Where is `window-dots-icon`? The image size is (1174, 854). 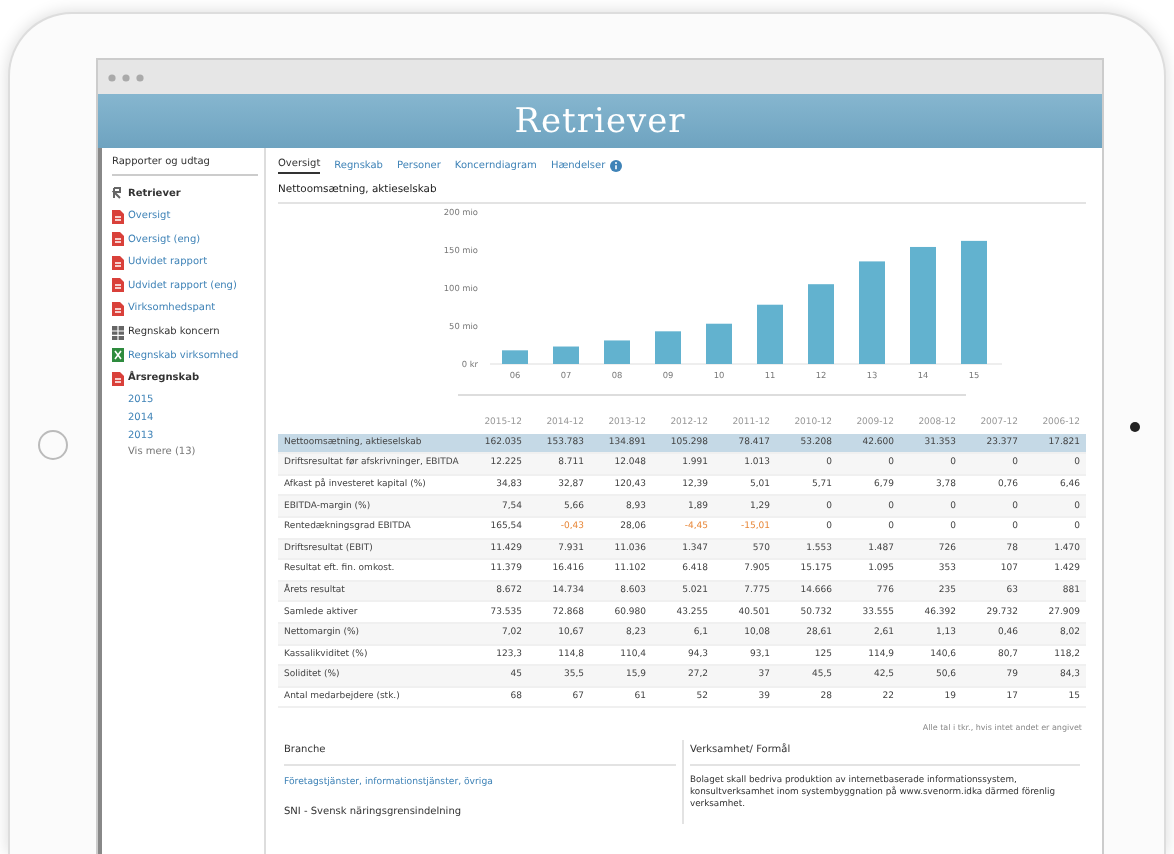
window-dots-icon is located at coordinates (128, 77).